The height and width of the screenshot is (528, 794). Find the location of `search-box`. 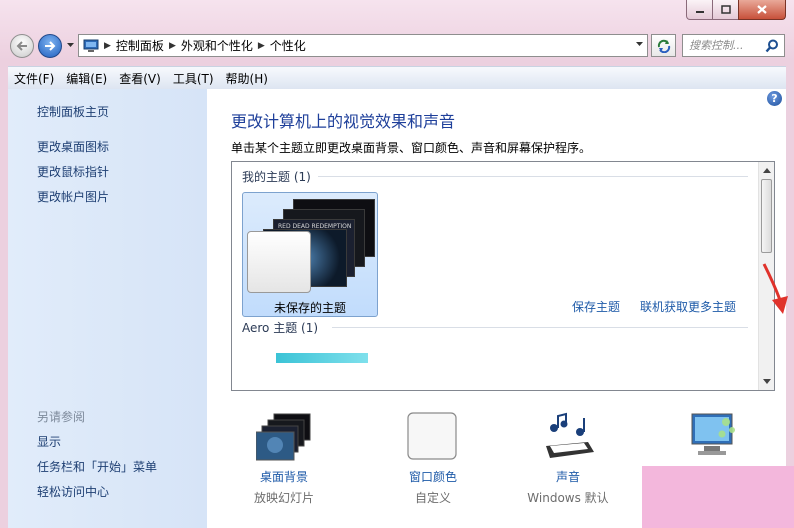

search-box is located at coordinates (733, 45).